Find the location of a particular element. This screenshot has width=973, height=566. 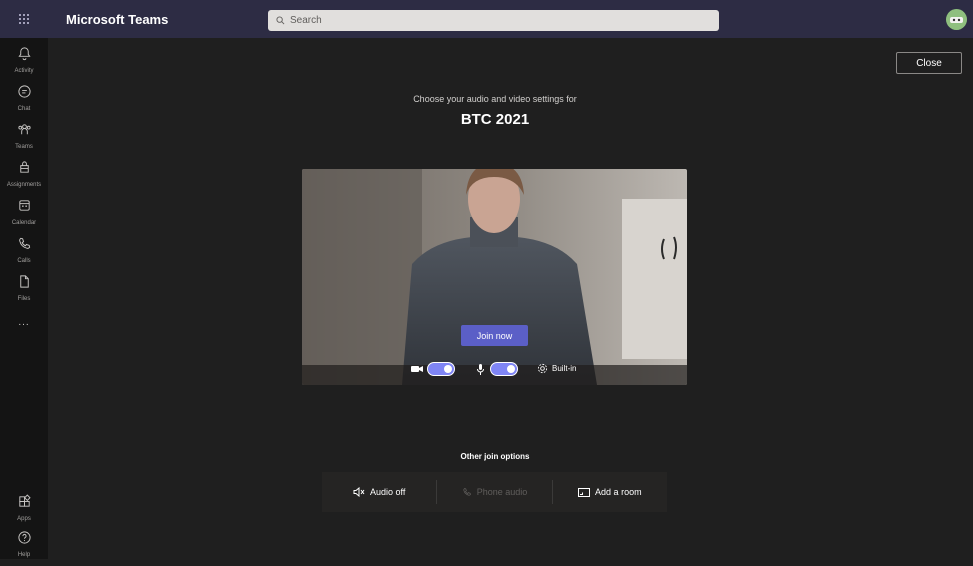

camera-toggle is located at coordinates (441, 369).